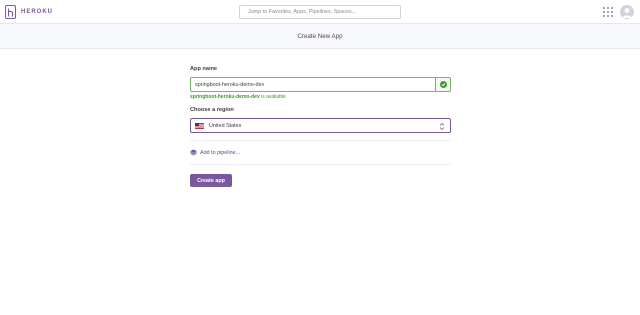  I want to click on app-name-row: springboot-heroku-demo-dev, so click(320, 84).